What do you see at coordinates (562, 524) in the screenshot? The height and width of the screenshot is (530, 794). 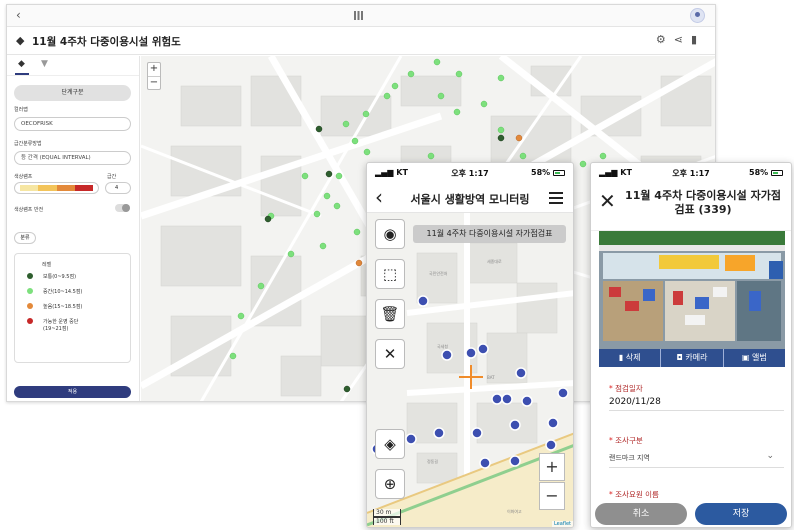 I see `map-attribution: Leaflet` at bounding box center [562, 524].